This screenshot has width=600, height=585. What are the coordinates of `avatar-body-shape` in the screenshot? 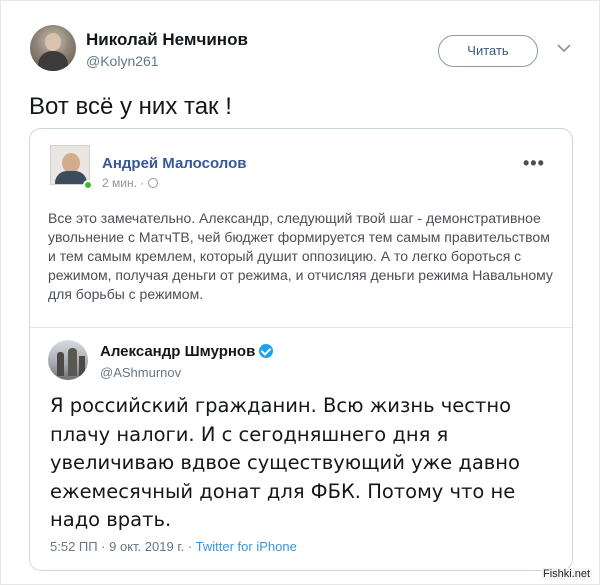 It's located at (53, 61).